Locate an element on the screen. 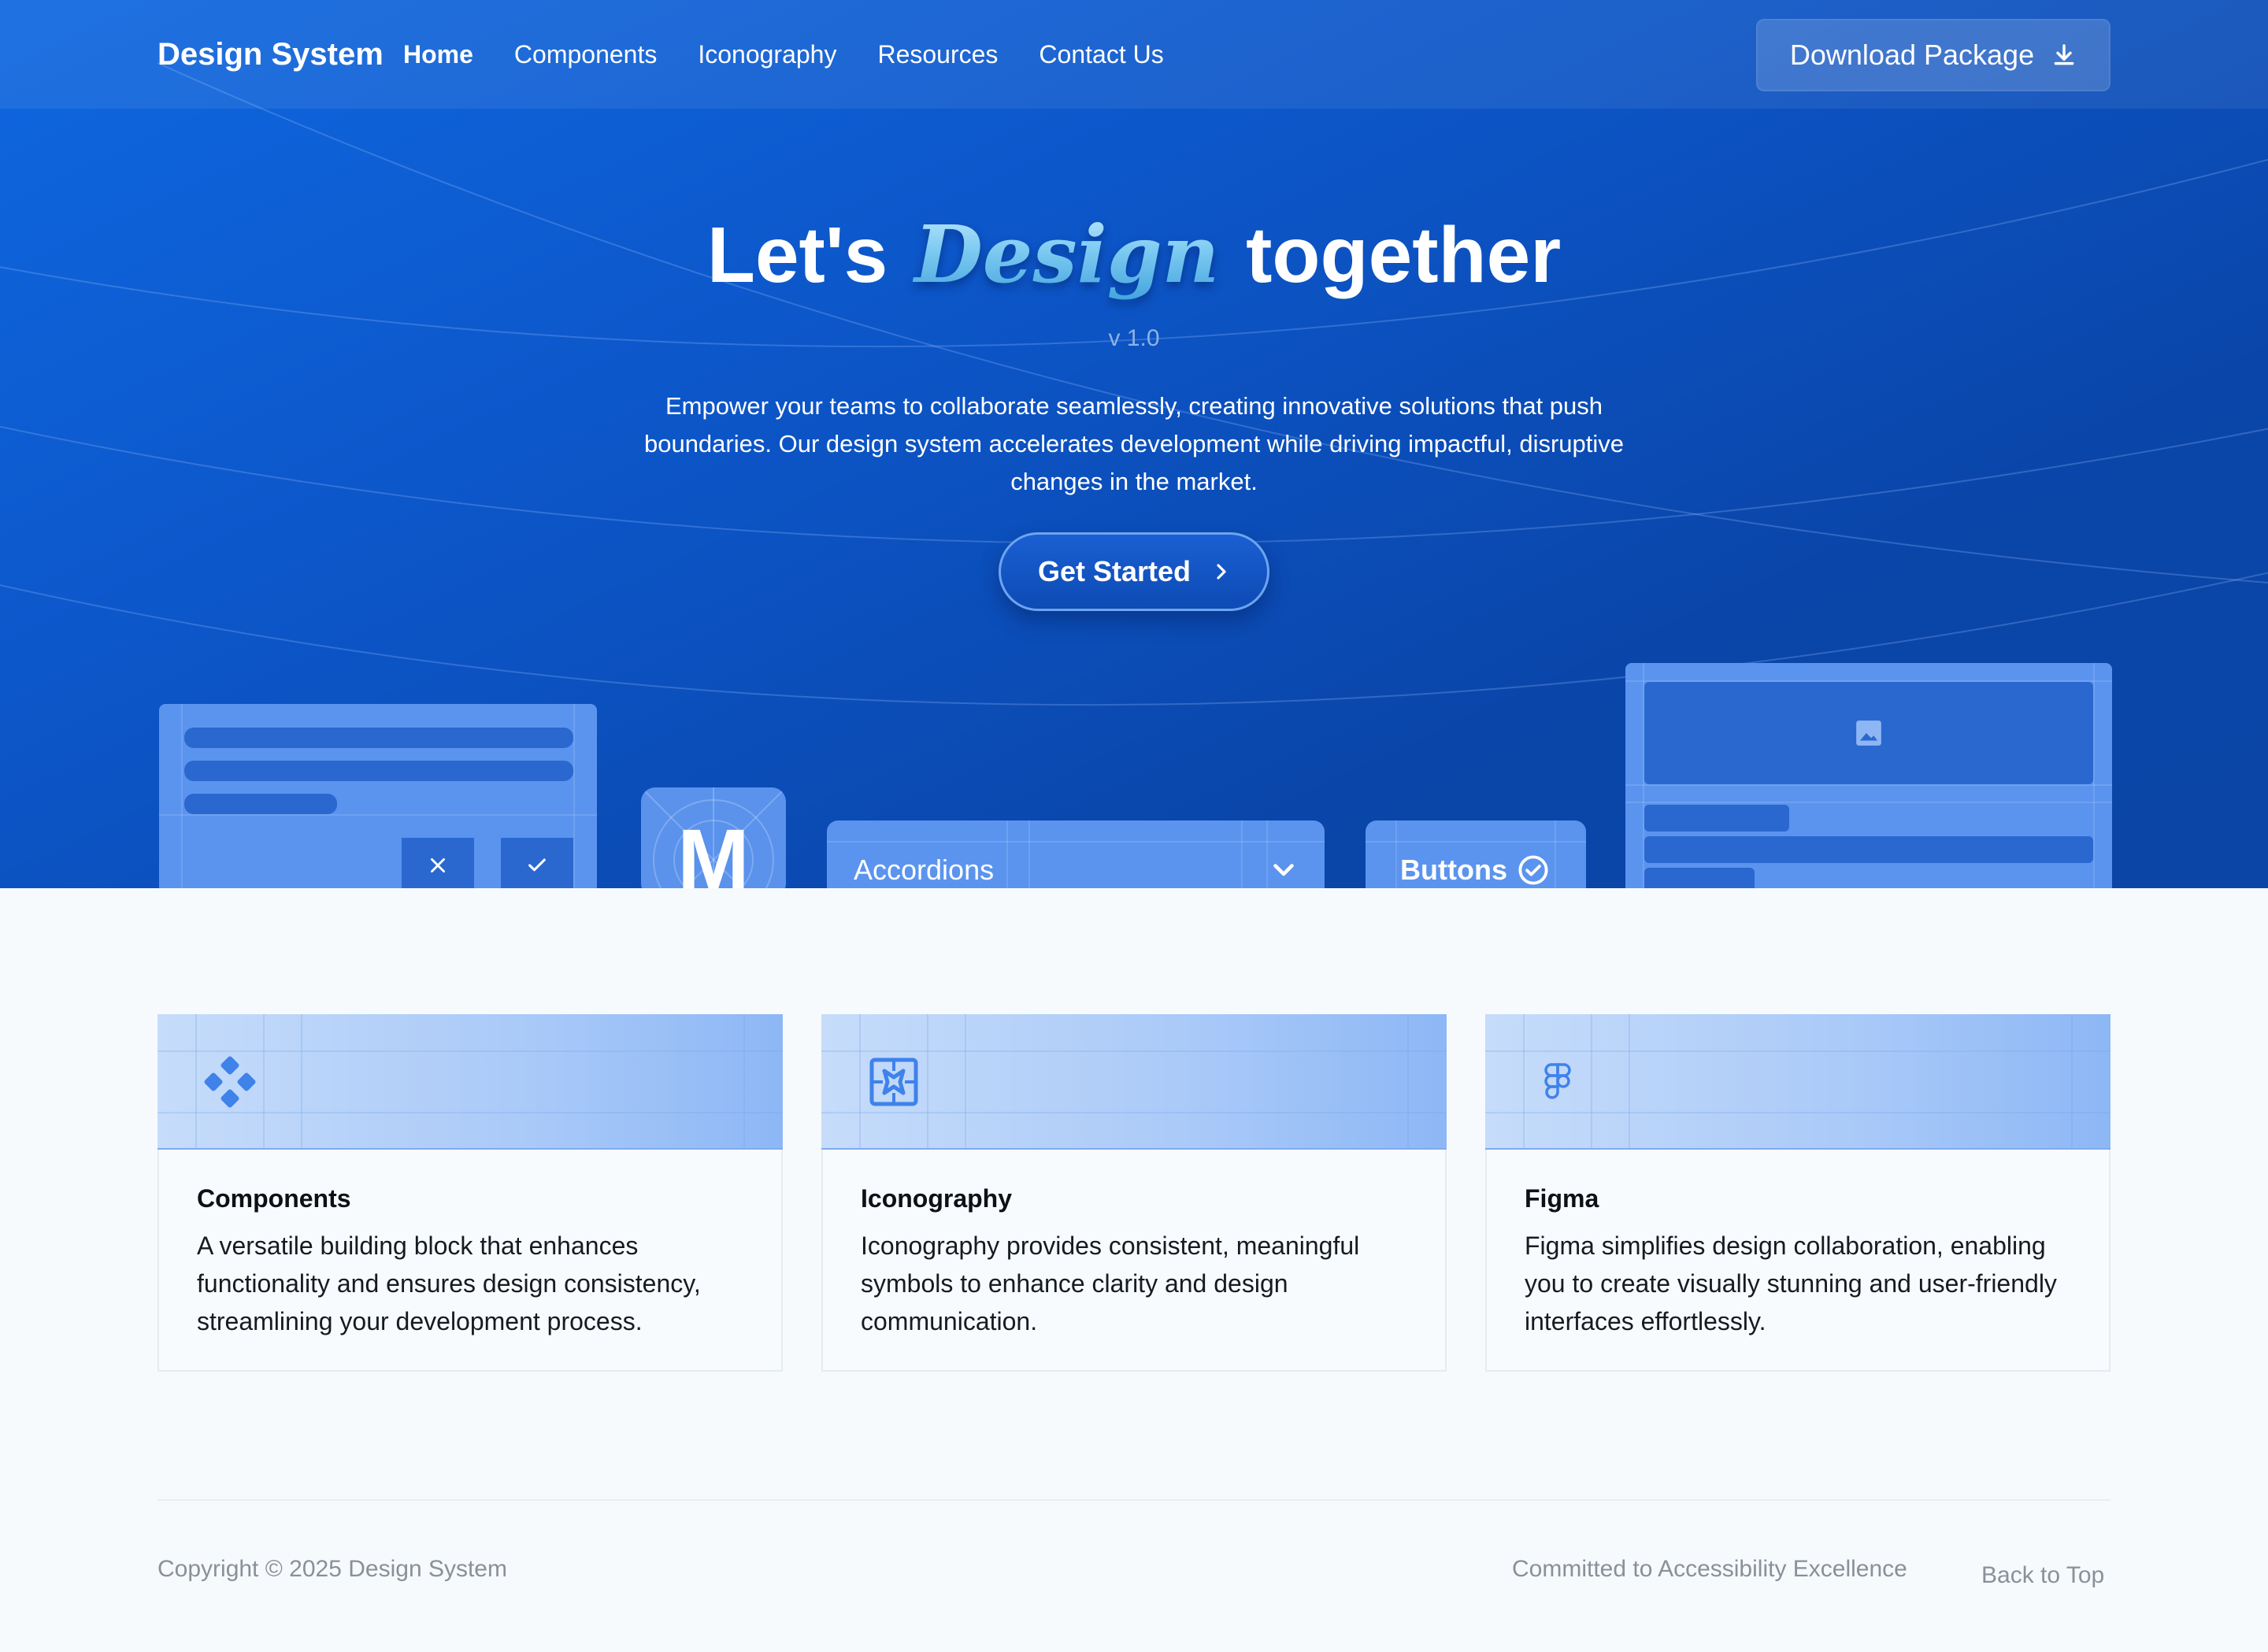  components-icon is located at coordinates (230, 1082).